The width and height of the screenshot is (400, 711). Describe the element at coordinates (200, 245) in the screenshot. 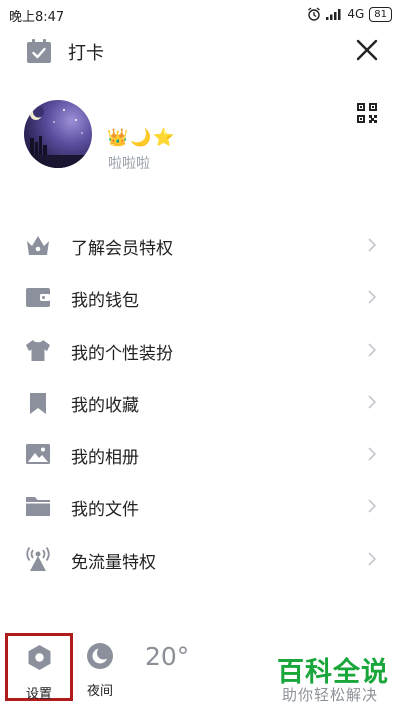

I see `menu-item-vip-privileges: 了解会员特权` at that location.